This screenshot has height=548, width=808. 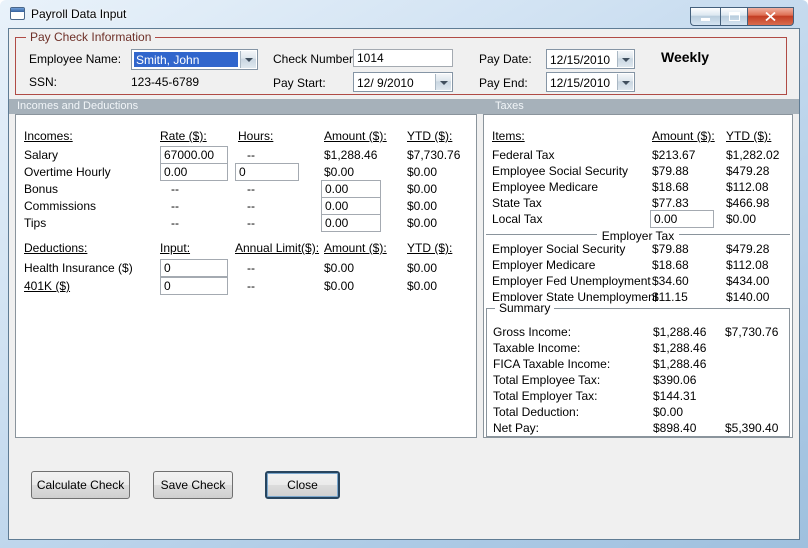 What do you see at coordinates (351, 155) in the screenshot?
I see `salary-amount-value: $1,288.46` at bounding box center [351, 155].